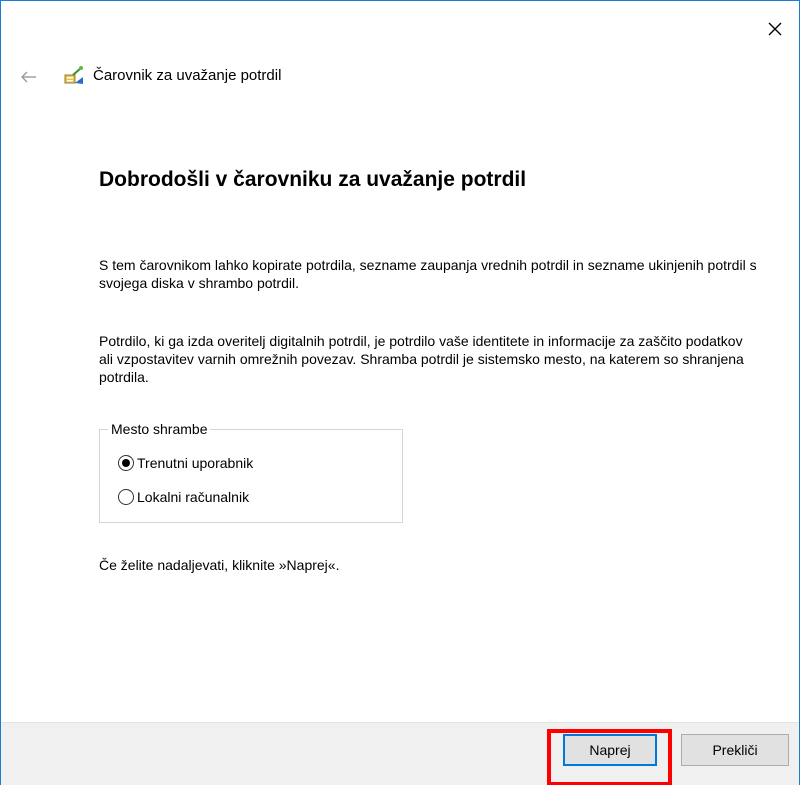 The width and height of the screenshot is (800, 785). What do you see at coordinates (126, 463) in the screenshot?
I see `radio-button-checked` at bounding box center [126, 463].